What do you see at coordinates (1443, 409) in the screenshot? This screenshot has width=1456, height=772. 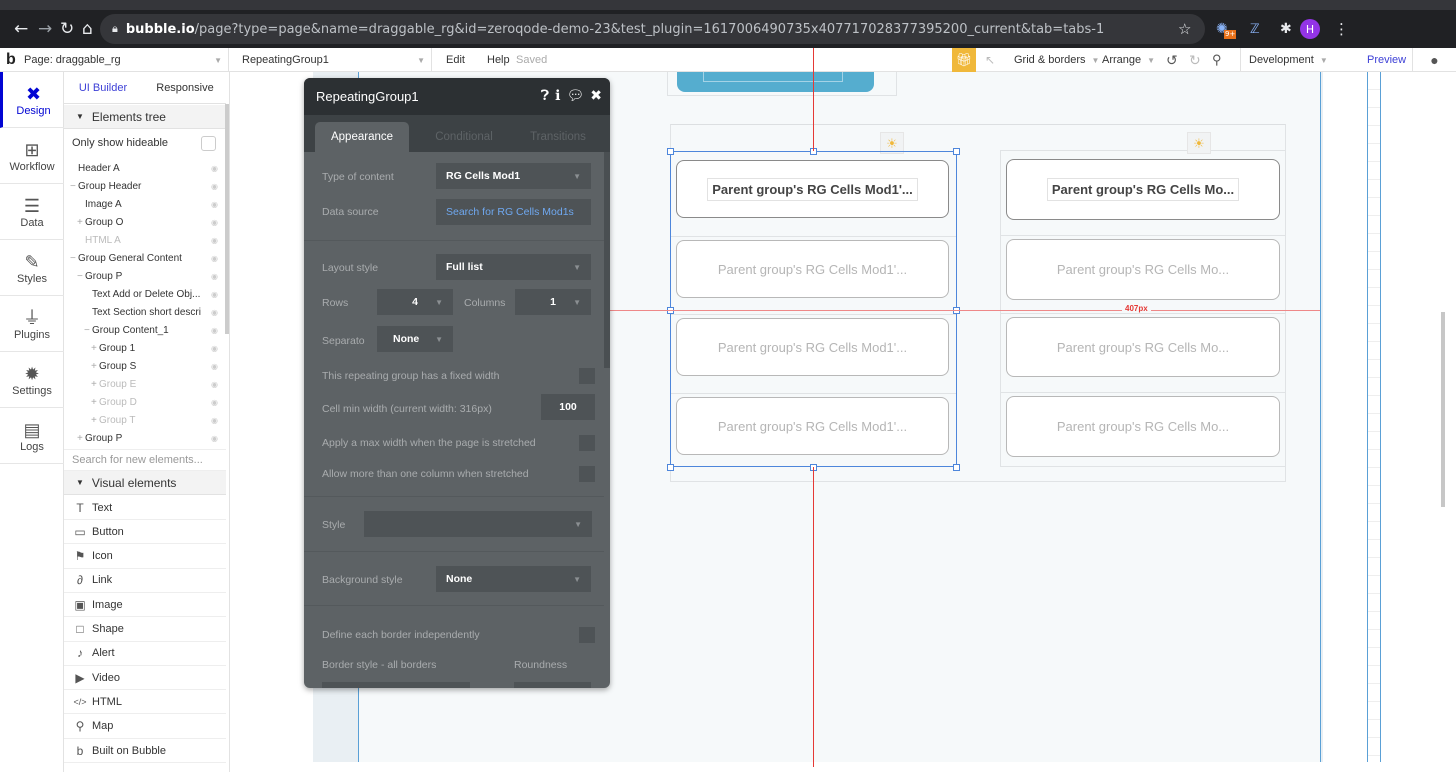 I see `canvas-scrollbar` at bounding box center [1443, 409].